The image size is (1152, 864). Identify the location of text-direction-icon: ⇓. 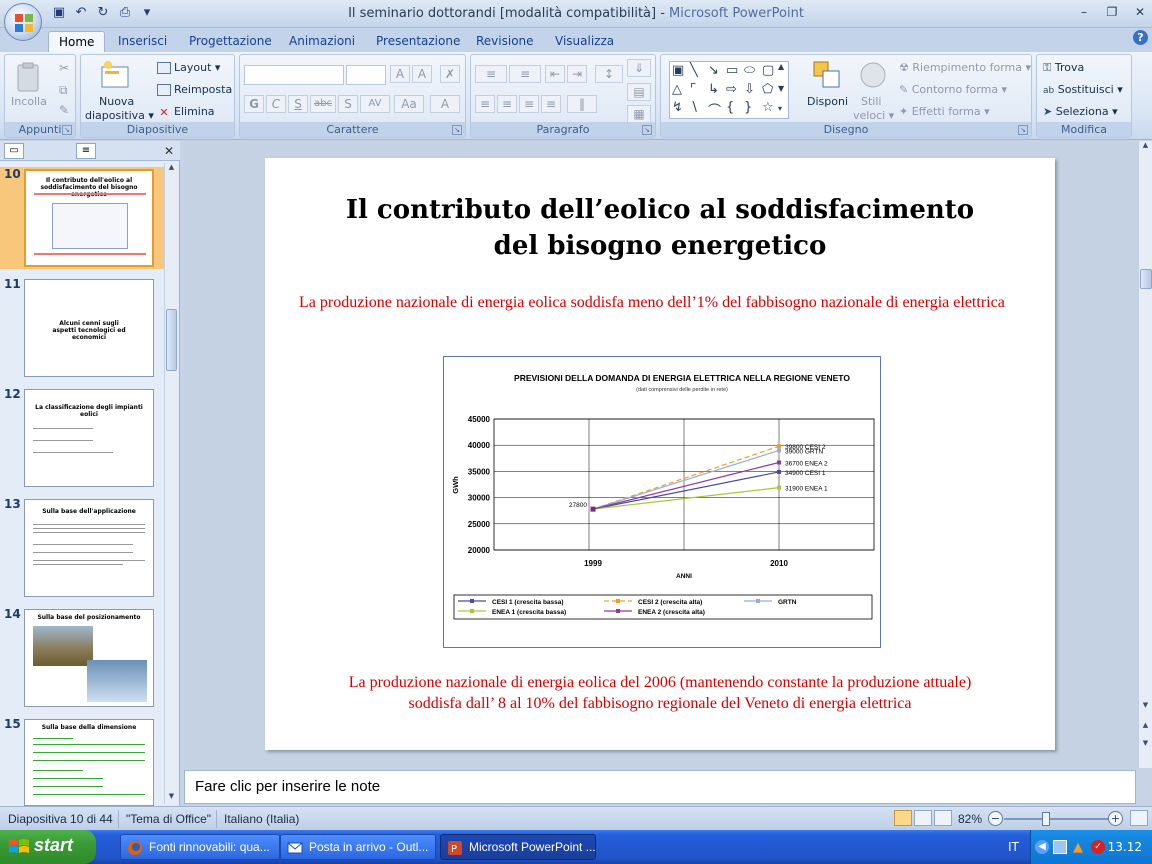
(639, 68).